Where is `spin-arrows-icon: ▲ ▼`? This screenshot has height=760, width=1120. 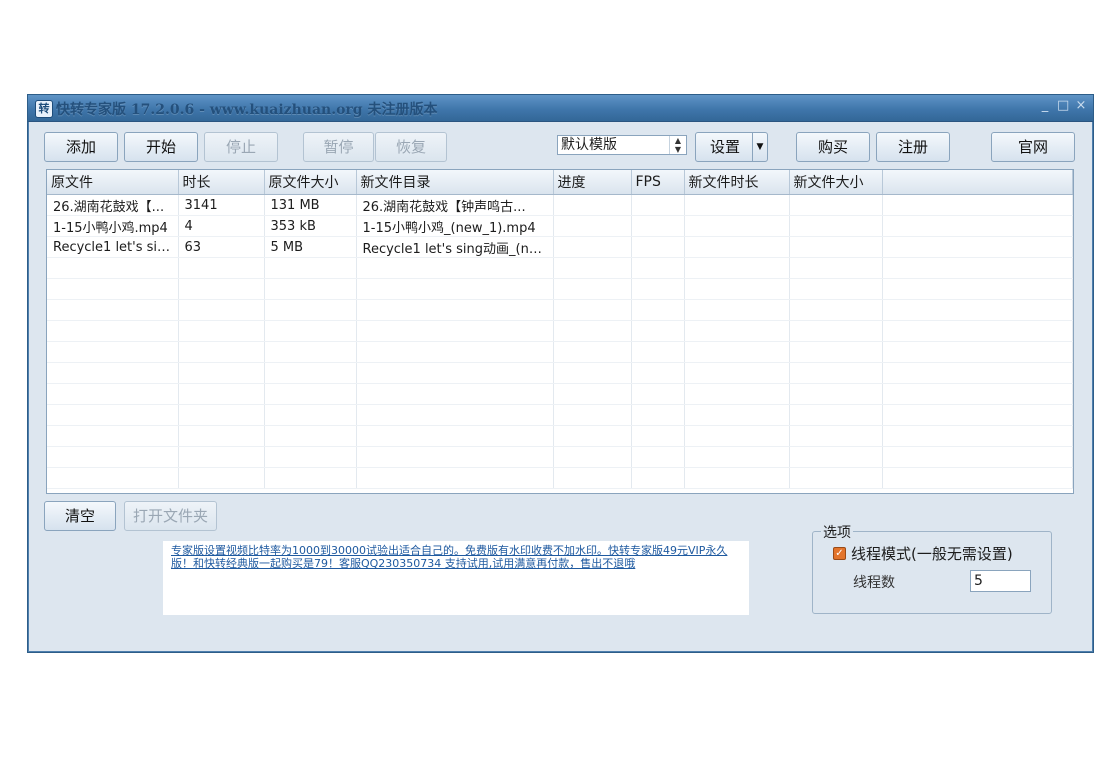
spin-arrows-icon: ▲ ▼ is located at coordinates (677, 145).